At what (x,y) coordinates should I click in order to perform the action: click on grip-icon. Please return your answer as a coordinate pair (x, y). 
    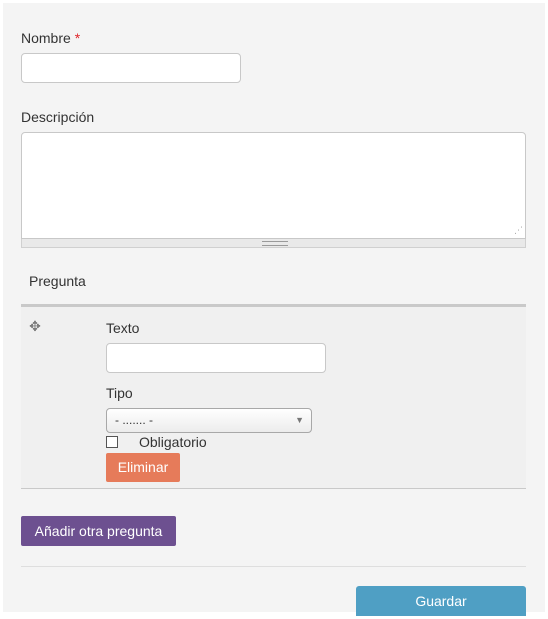
    Looking at the image, I should click on (275, 243).